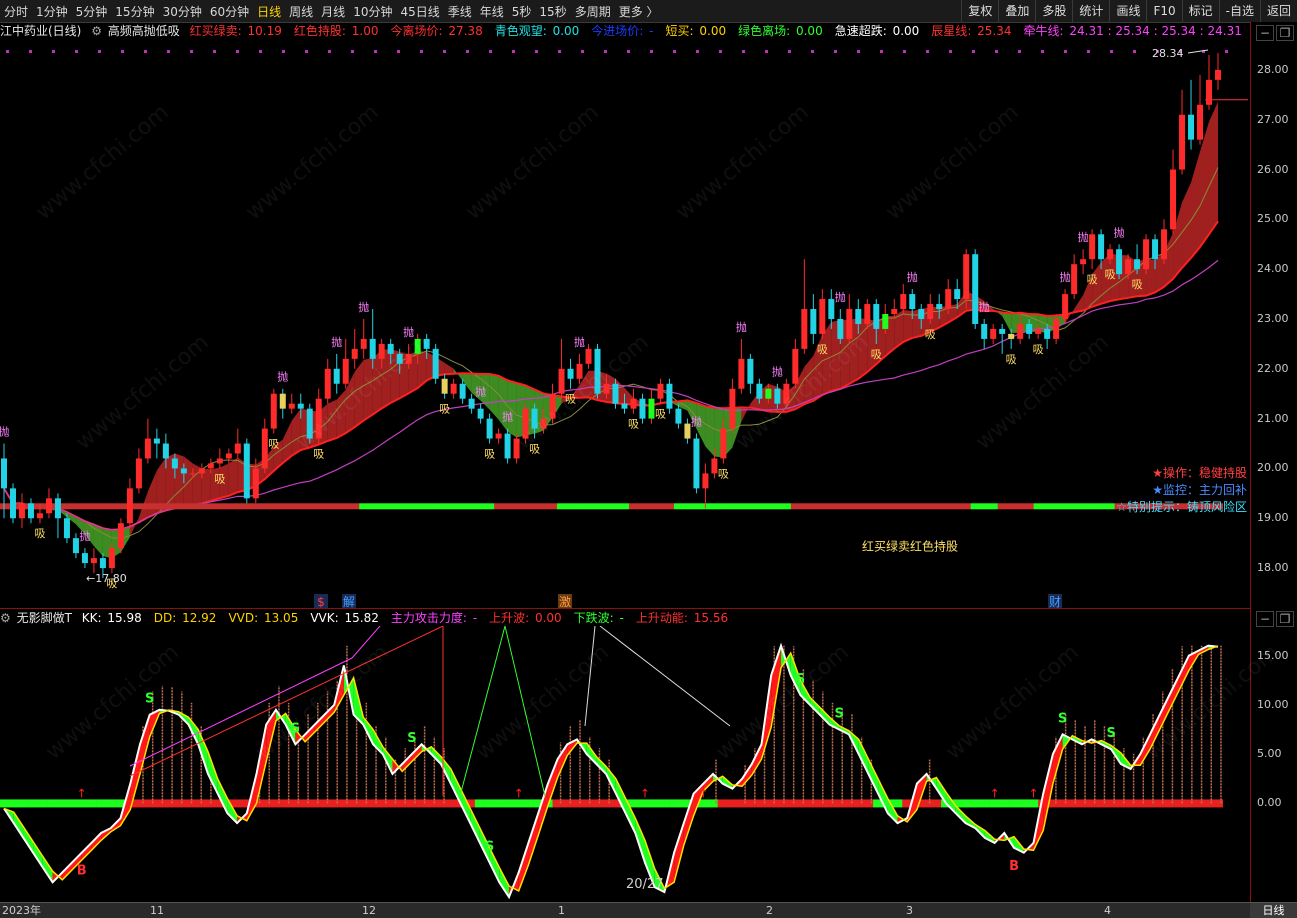  What do you see at coordinates (1273, 269) in the screenshot?
I see `price-tick: 24.00` at bounding box center [1273, 269].